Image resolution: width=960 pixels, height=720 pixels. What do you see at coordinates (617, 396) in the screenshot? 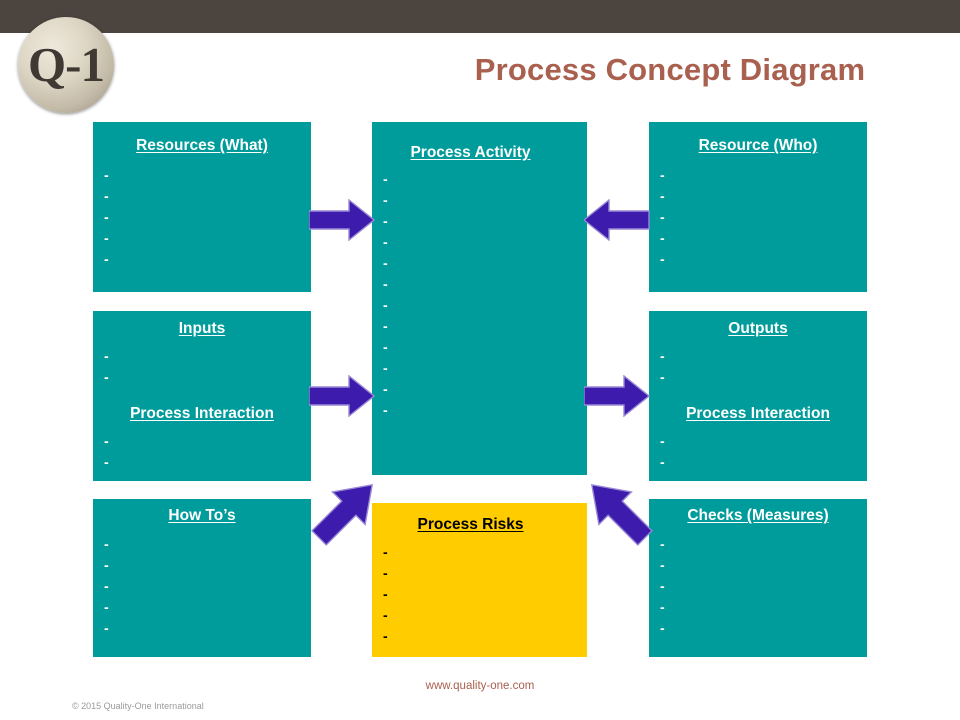
I see `arrow-activity-to-outputs-icon` at bounding box center [617, 396].